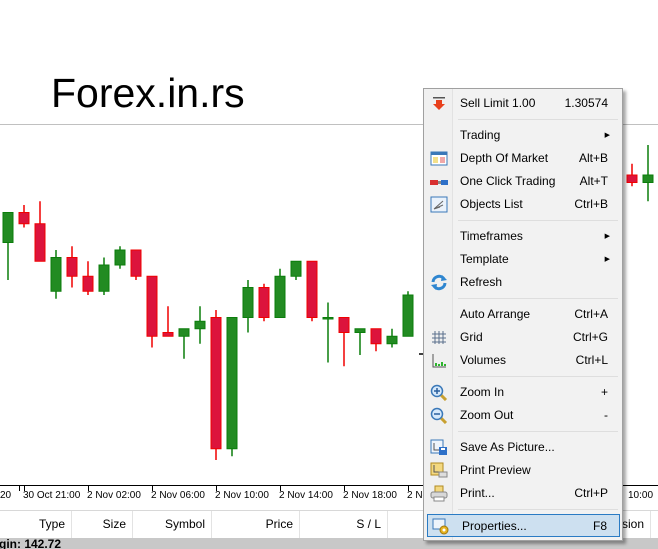 Image resolution: width=658 pixels, height=549 pixels. What do you see at coordinates (370, 495) in the screenshot?
I see `time-label: 2 Nov 18:00` at bounding box center [370, 495].